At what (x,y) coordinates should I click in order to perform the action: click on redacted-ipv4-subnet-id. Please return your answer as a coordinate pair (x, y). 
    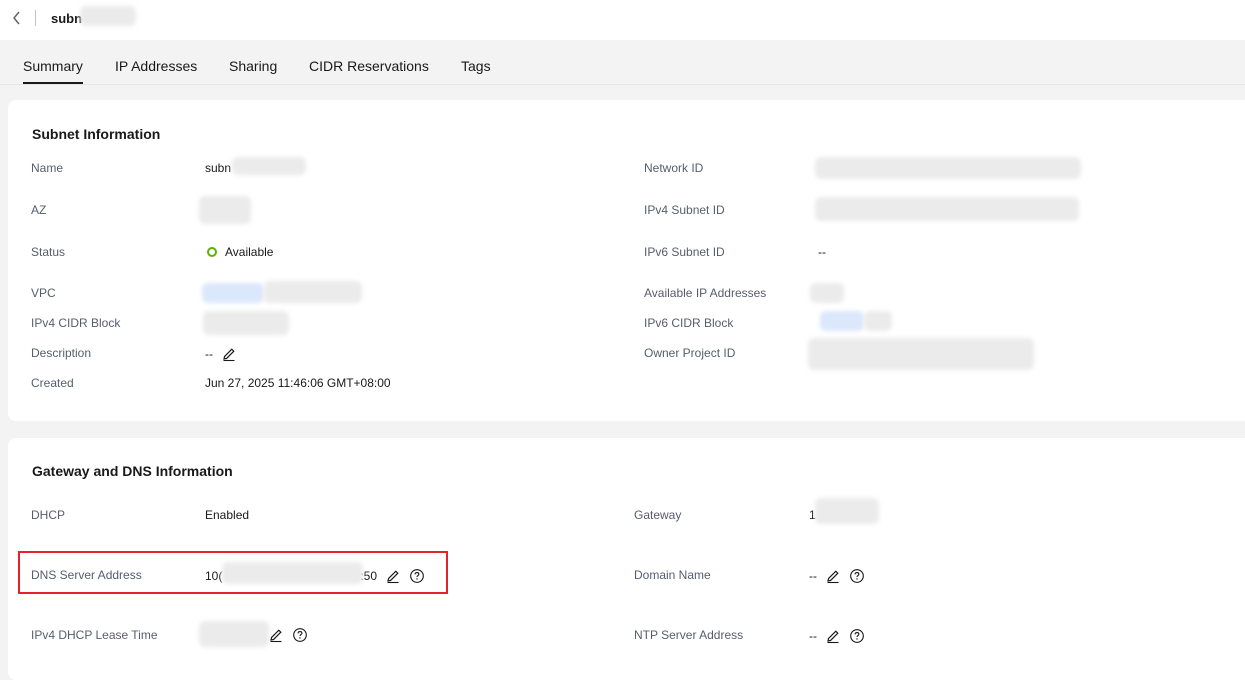
    Looking at the image, I should click on (947, 209).